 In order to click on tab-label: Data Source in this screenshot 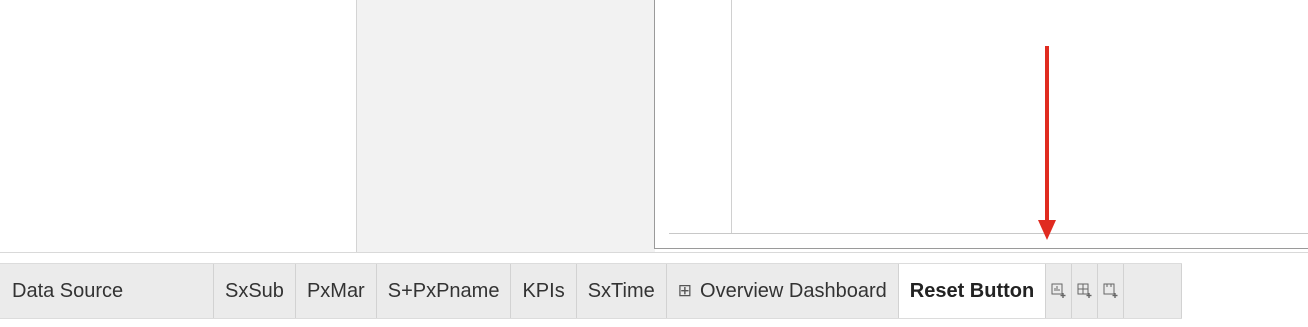, I will do `click(68, 290)`.